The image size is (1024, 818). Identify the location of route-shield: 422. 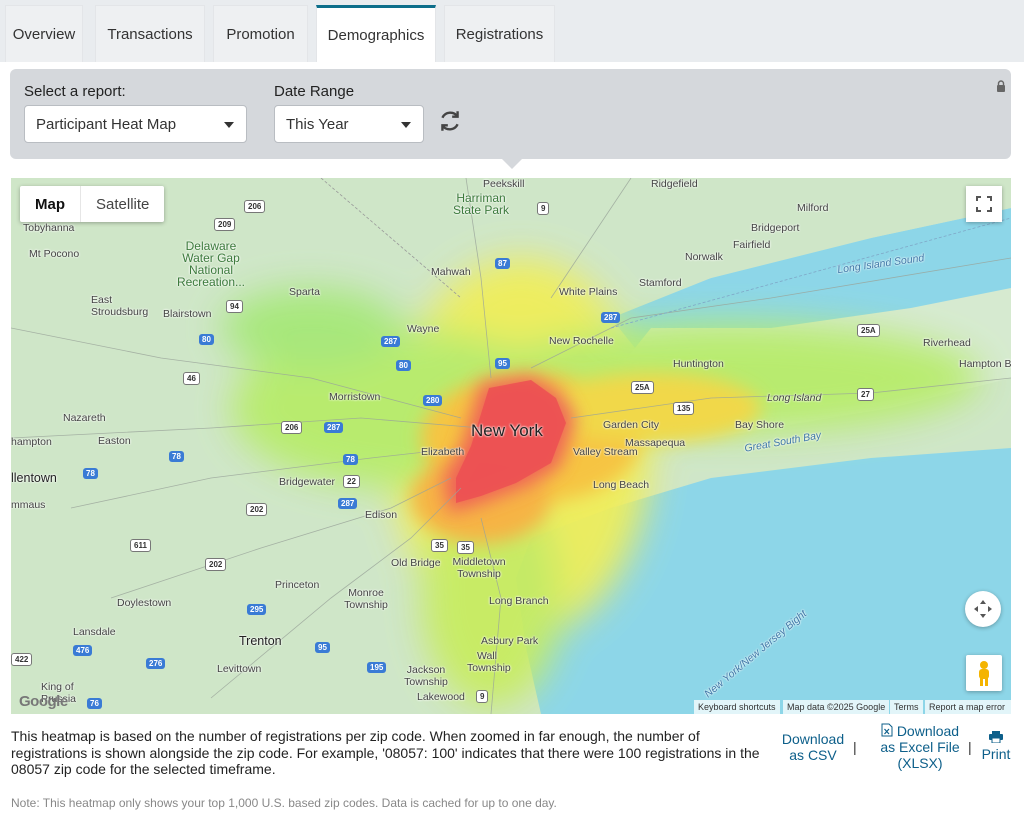
(22, 659).